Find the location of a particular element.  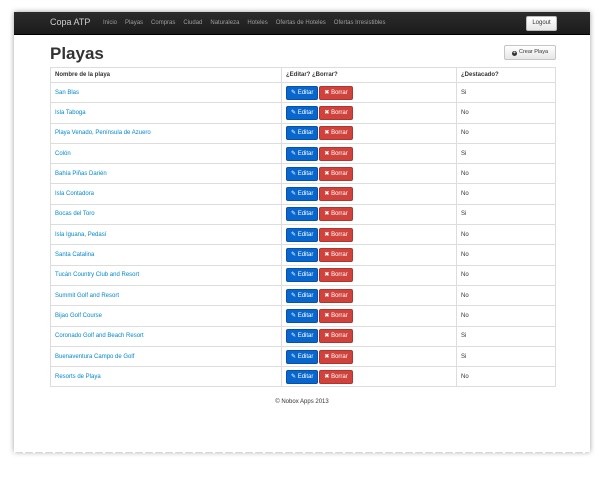

nav-item-ciudad: Ciudad is located at coordinates (195, 23).